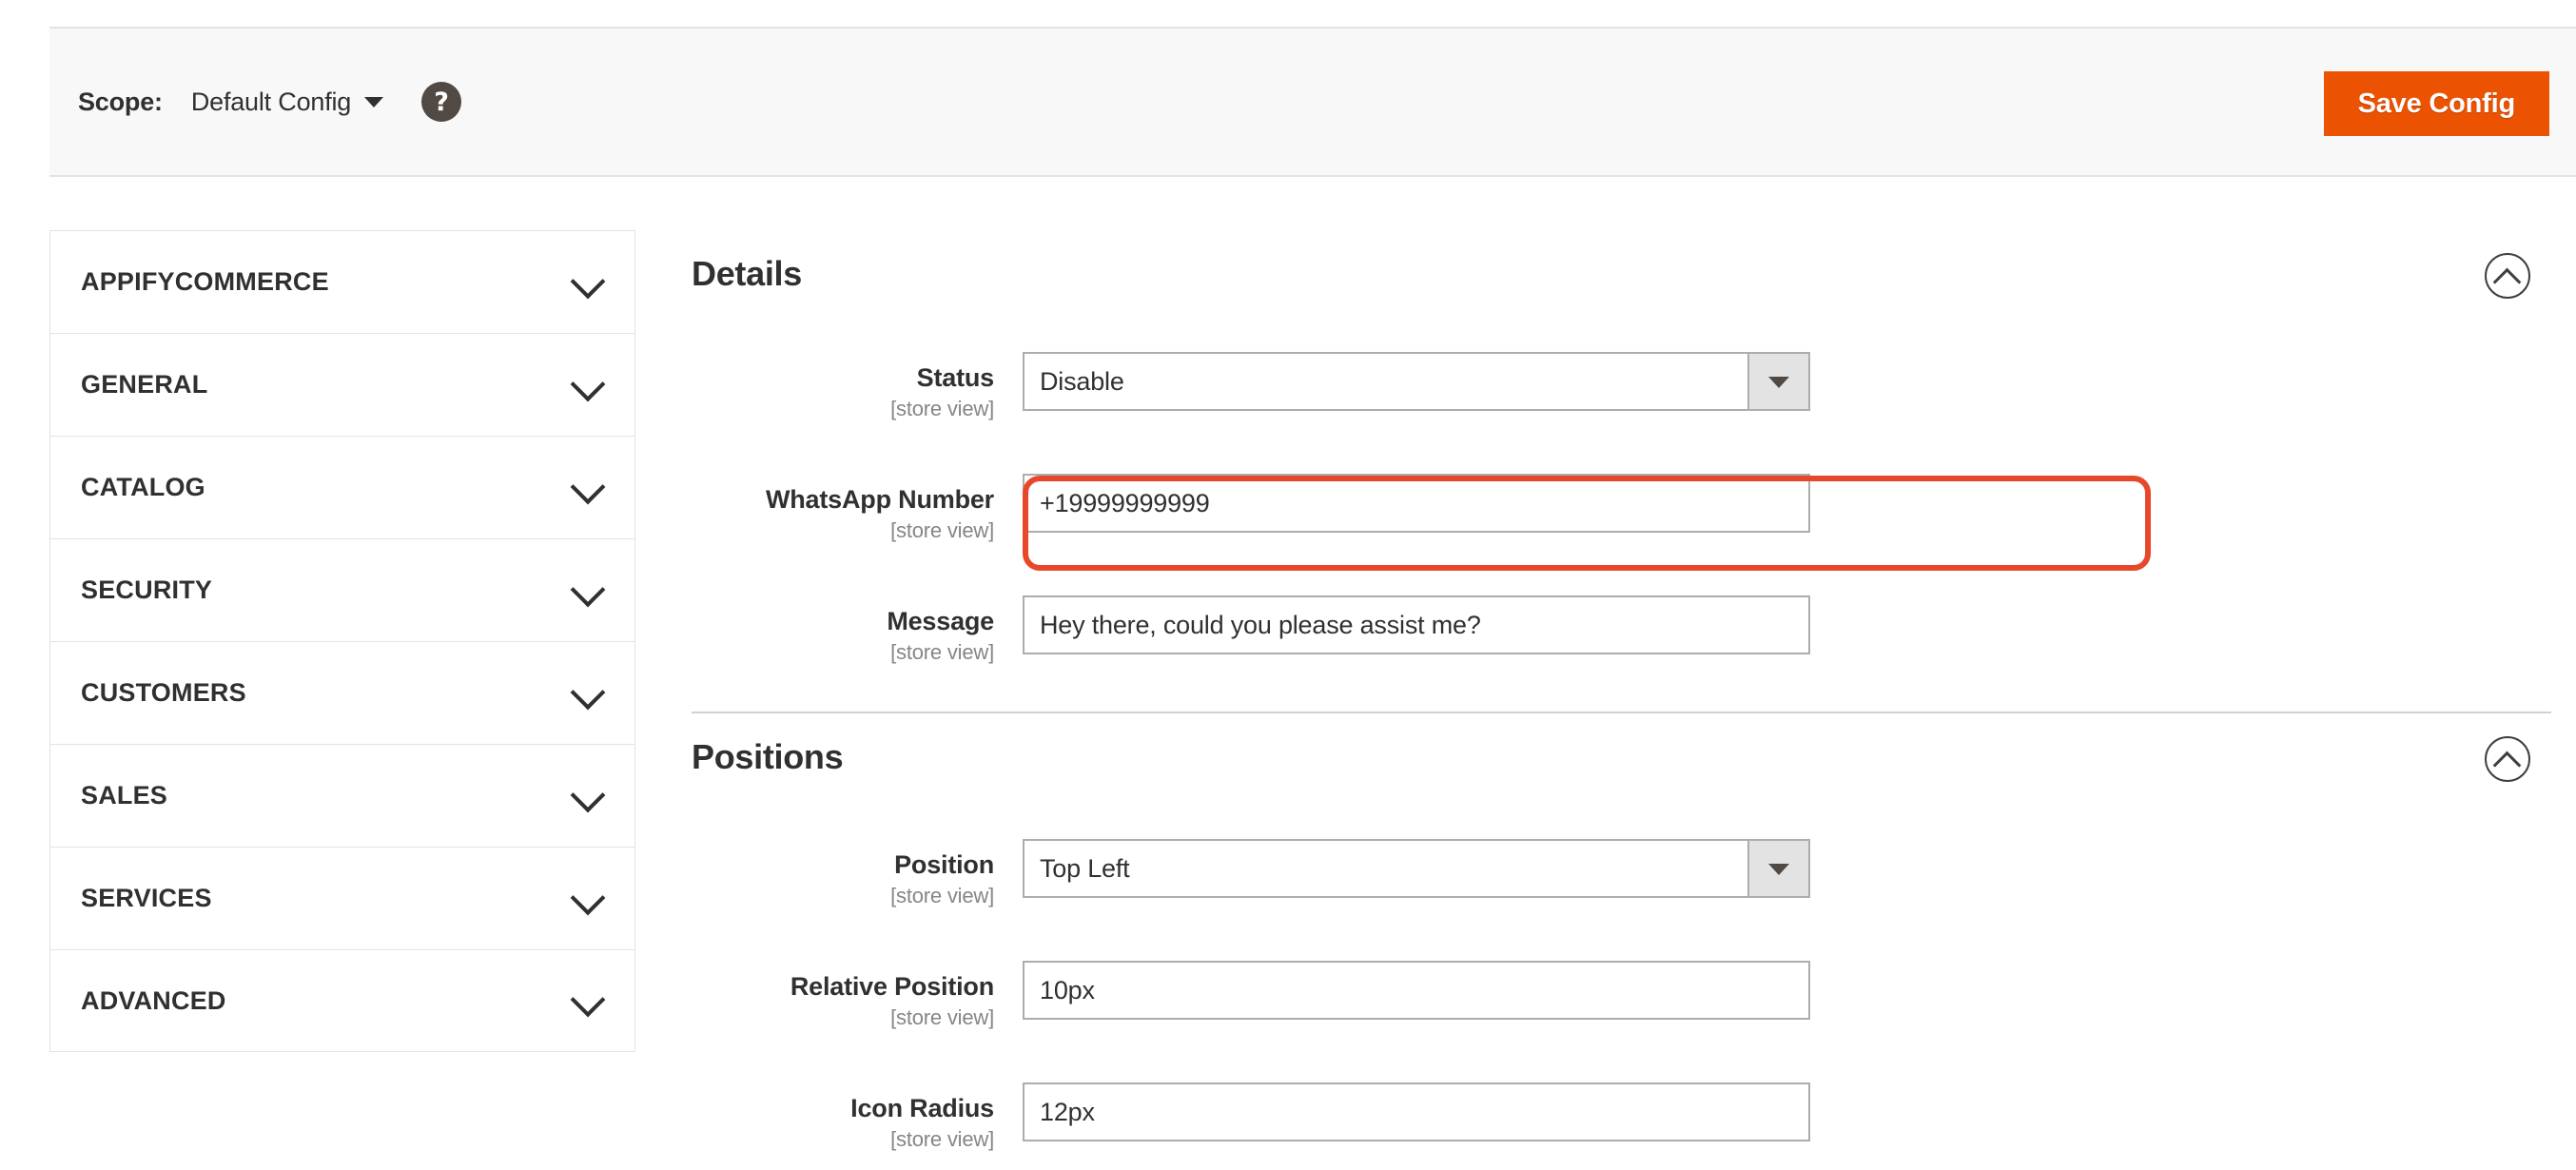 This screenshot has width=2576, height=1170. What do you see at coordinates (441, 102) in the screenshot?
I see `help-icon: ?` at bounding box center [441, 102].